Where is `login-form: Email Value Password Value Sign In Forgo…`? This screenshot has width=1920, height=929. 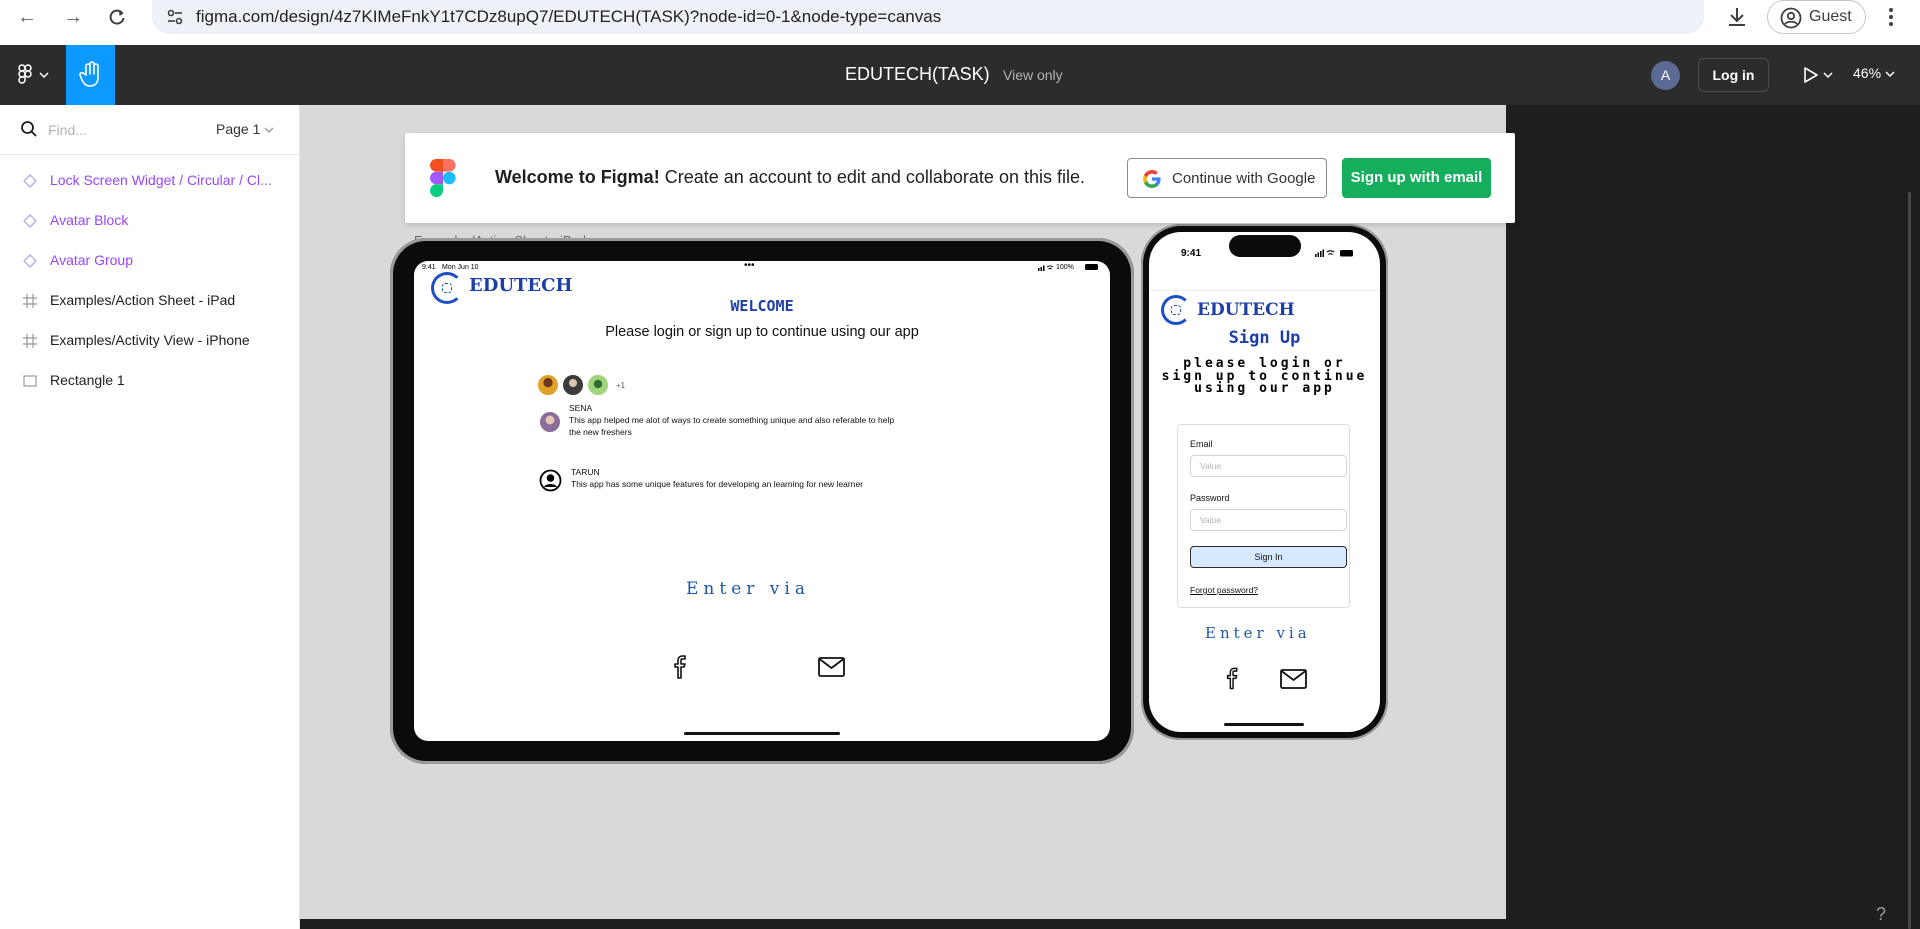 login-form: Email Value Password Value Sign In Forgo… is located at coordinates (1263, 516).